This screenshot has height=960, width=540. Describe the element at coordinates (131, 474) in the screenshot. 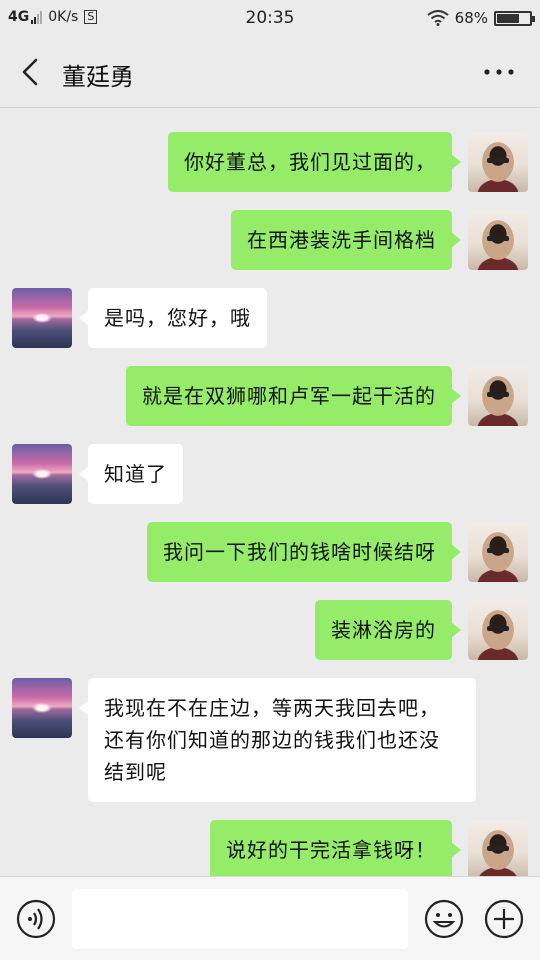

I see `message-bubble: 知道了` at that location.